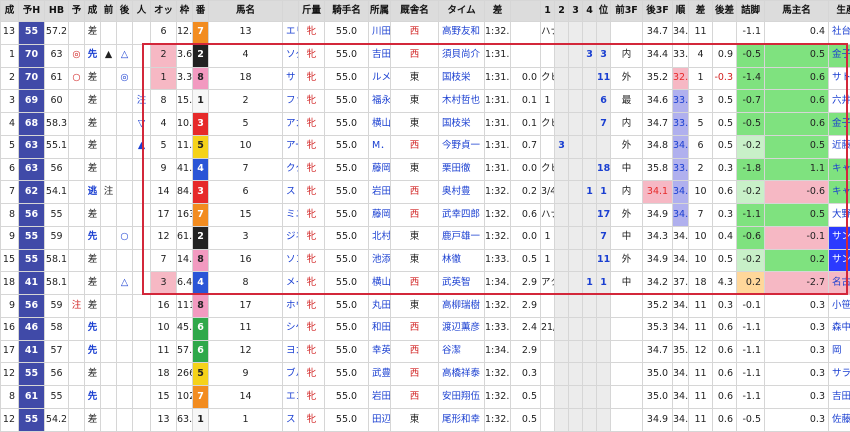 This screenshot has height=432, width=850. Describe the element at coordinates (462, 306) in the screenshot. I see `trainer-name-cell: 高柳瑞樹` at that location.